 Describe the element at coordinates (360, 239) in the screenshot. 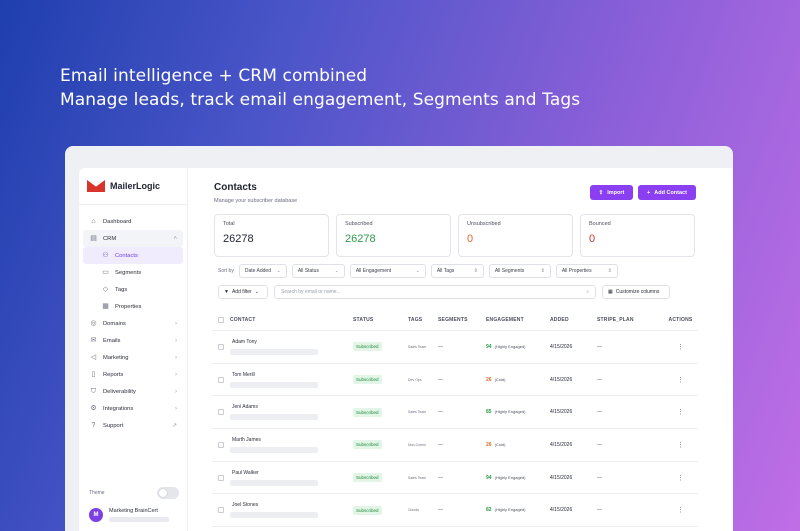

I see `stat-value: 26278` at that location.